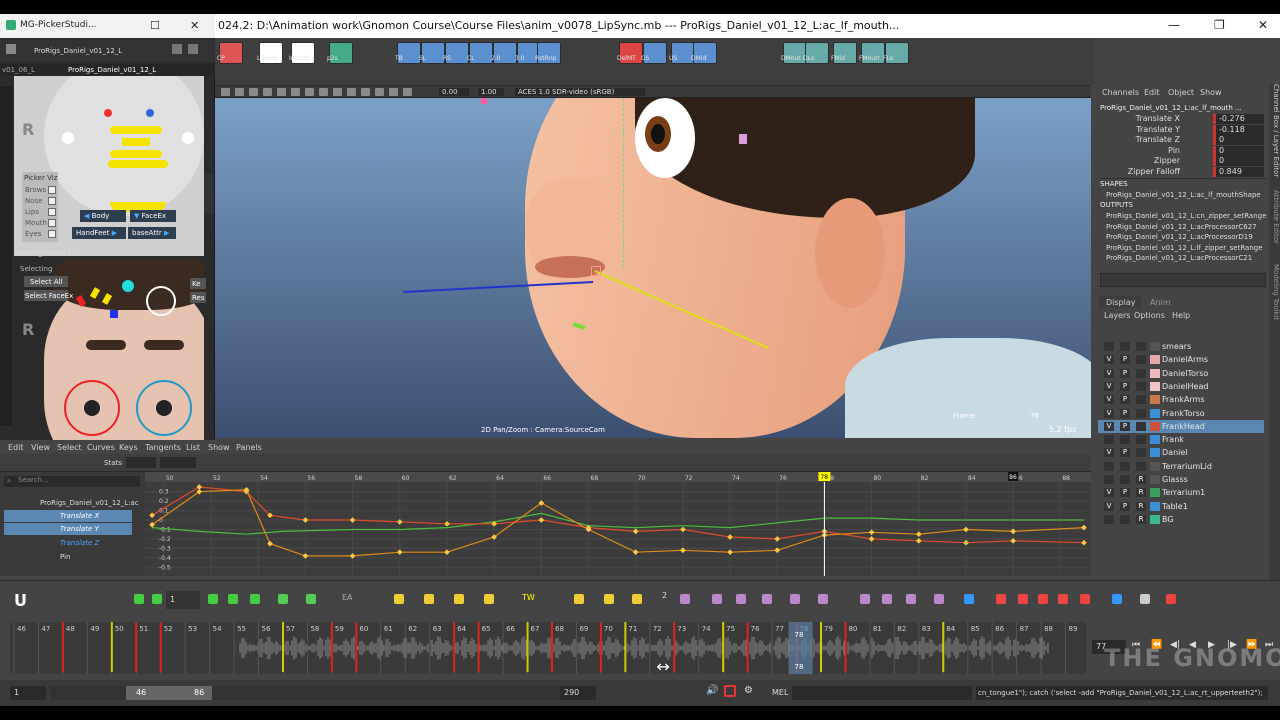 This screenshot has width=1280, height=720. Describe the element at coordinates (198, 297) in the screenshot. I see `reset-button: Res` at that location.